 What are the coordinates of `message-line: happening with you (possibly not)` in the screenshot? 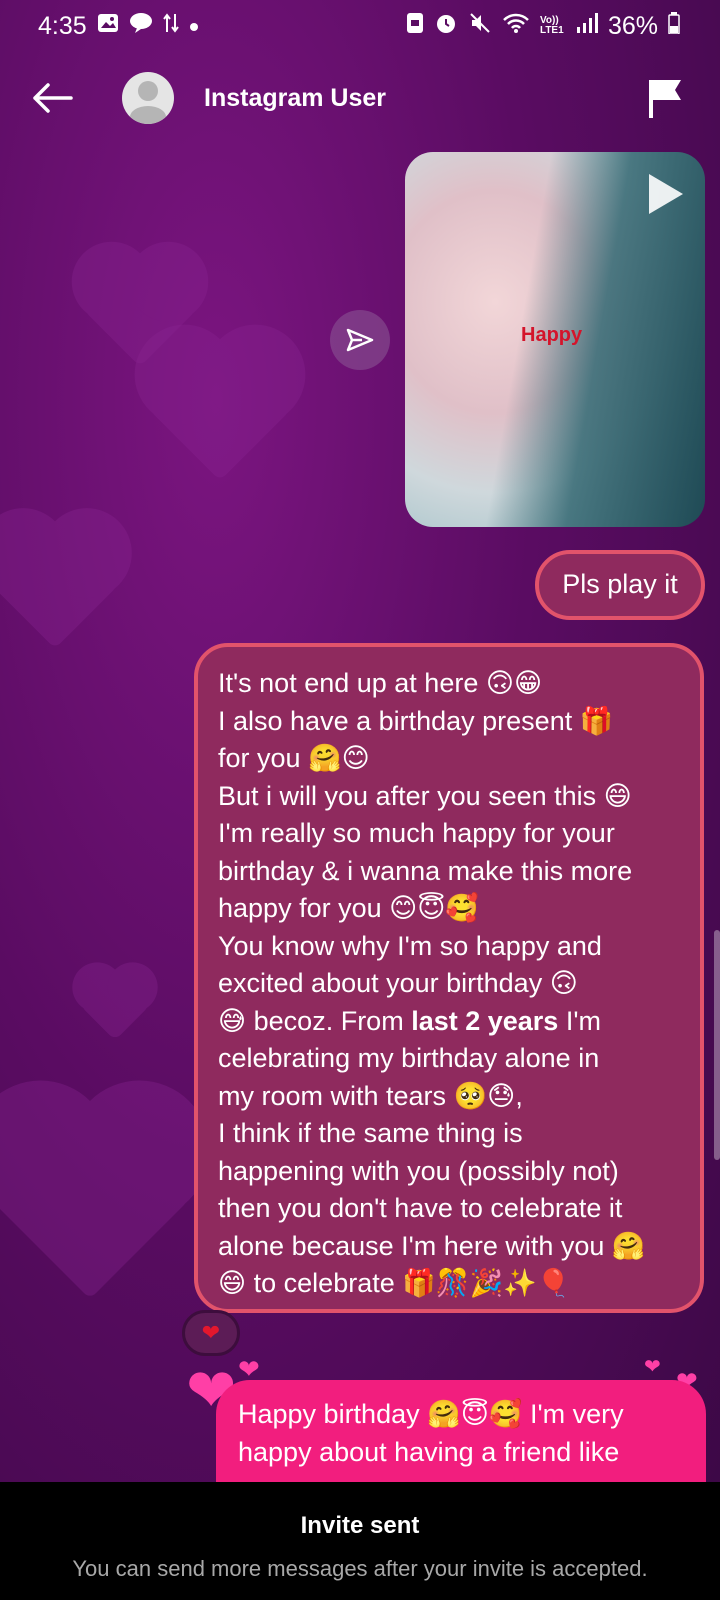 It's located at (418, 1170).